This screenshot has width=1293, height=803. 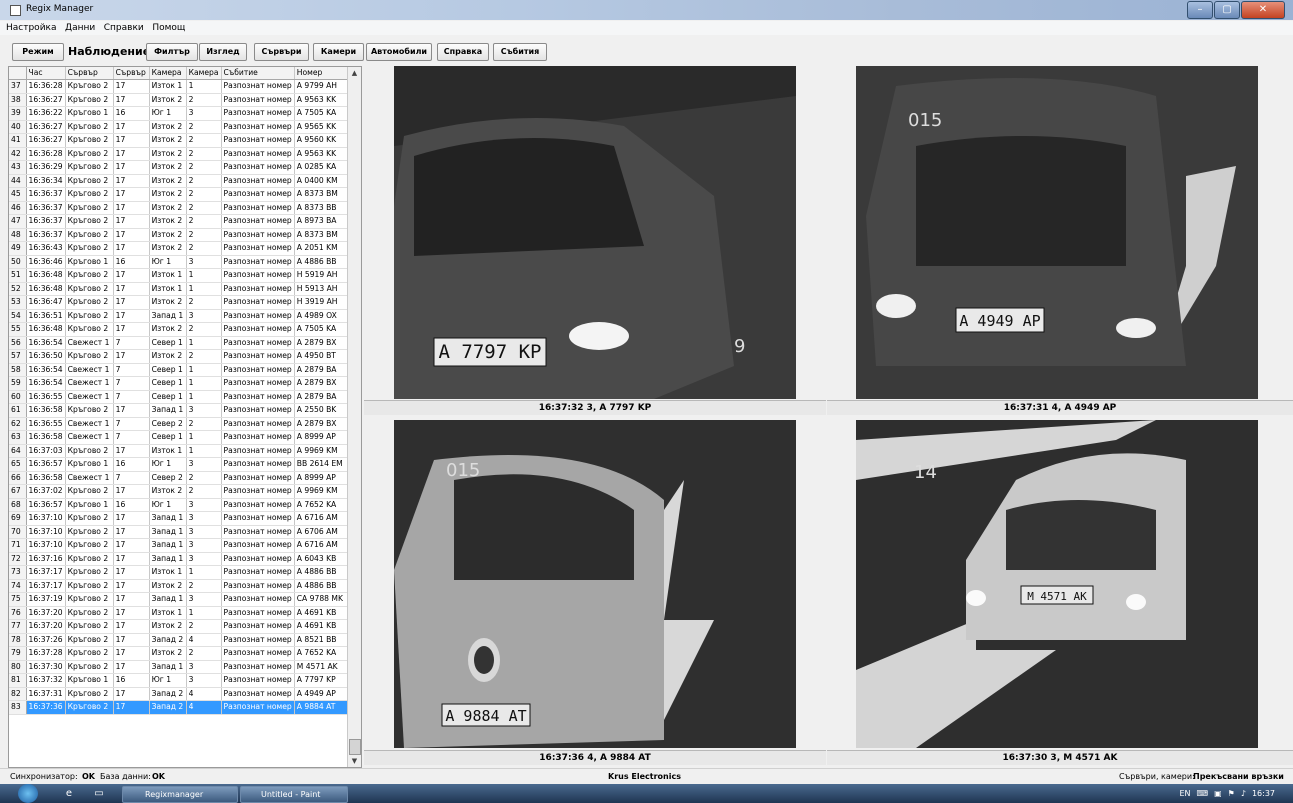 What do you see at coordinates (1231, 793) in the screenshot?
I see `flag-icon: ⚑` at bounding box center [1231, 793].